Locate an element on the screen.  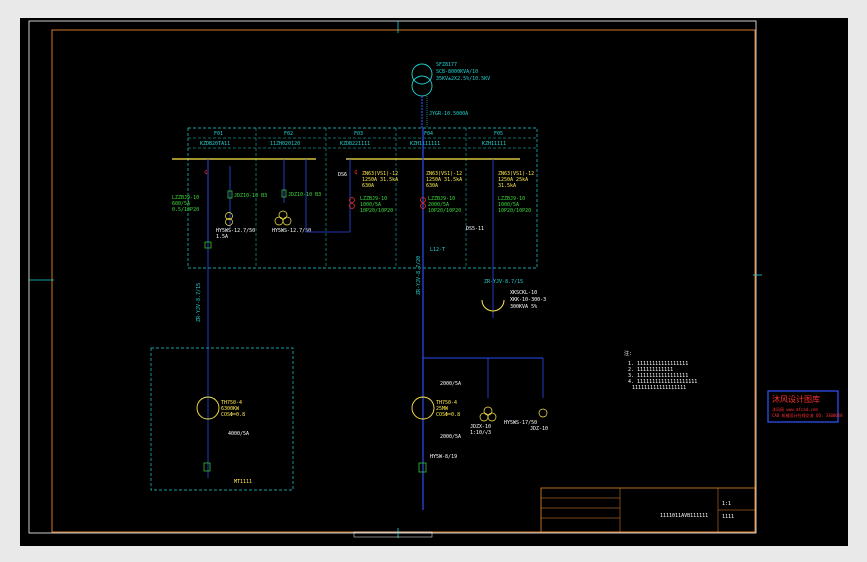
transformer-label-3: 35KV±2X2.5%/10.5KV is located at coordinates (463, 79).